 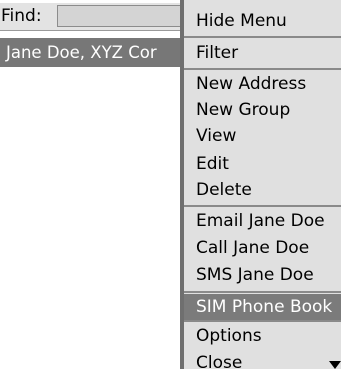 I want to click on menu-item-view: View, so click(x=262, y=136).